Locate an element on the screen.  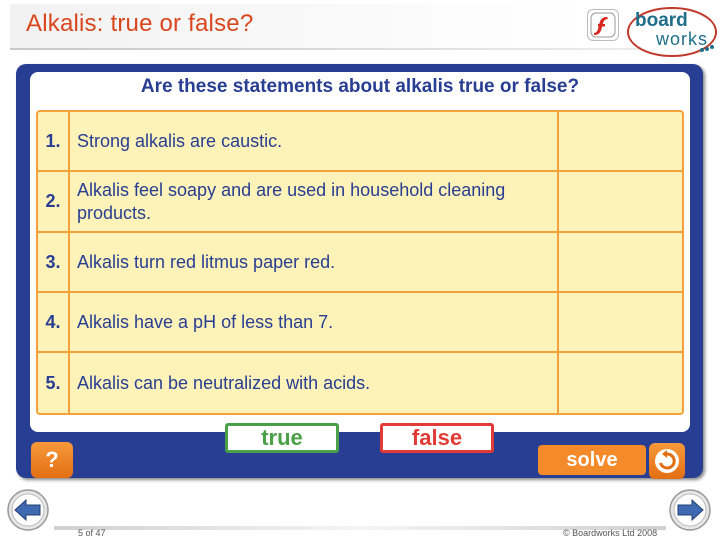
statement-number: 5. is located at coordinates (54, 383).